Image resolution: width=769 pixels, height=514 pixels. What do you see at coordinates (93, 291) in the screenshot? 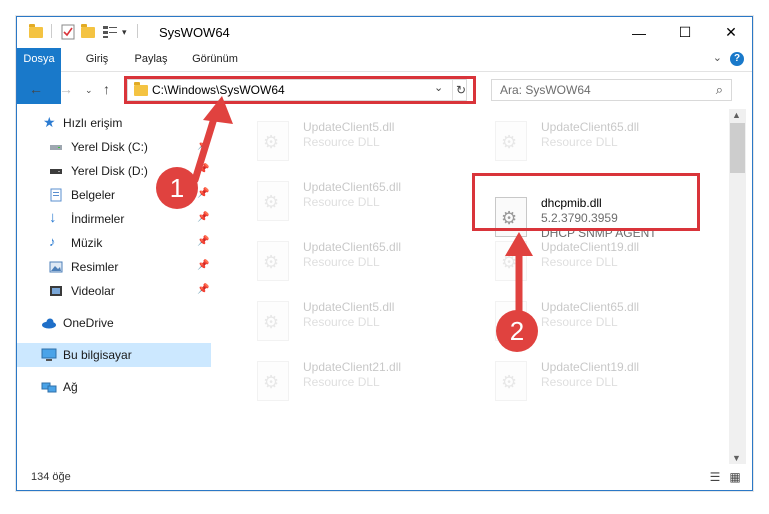
I see `sidebar-item-label: Videolar` at bounding box center [93, 291].